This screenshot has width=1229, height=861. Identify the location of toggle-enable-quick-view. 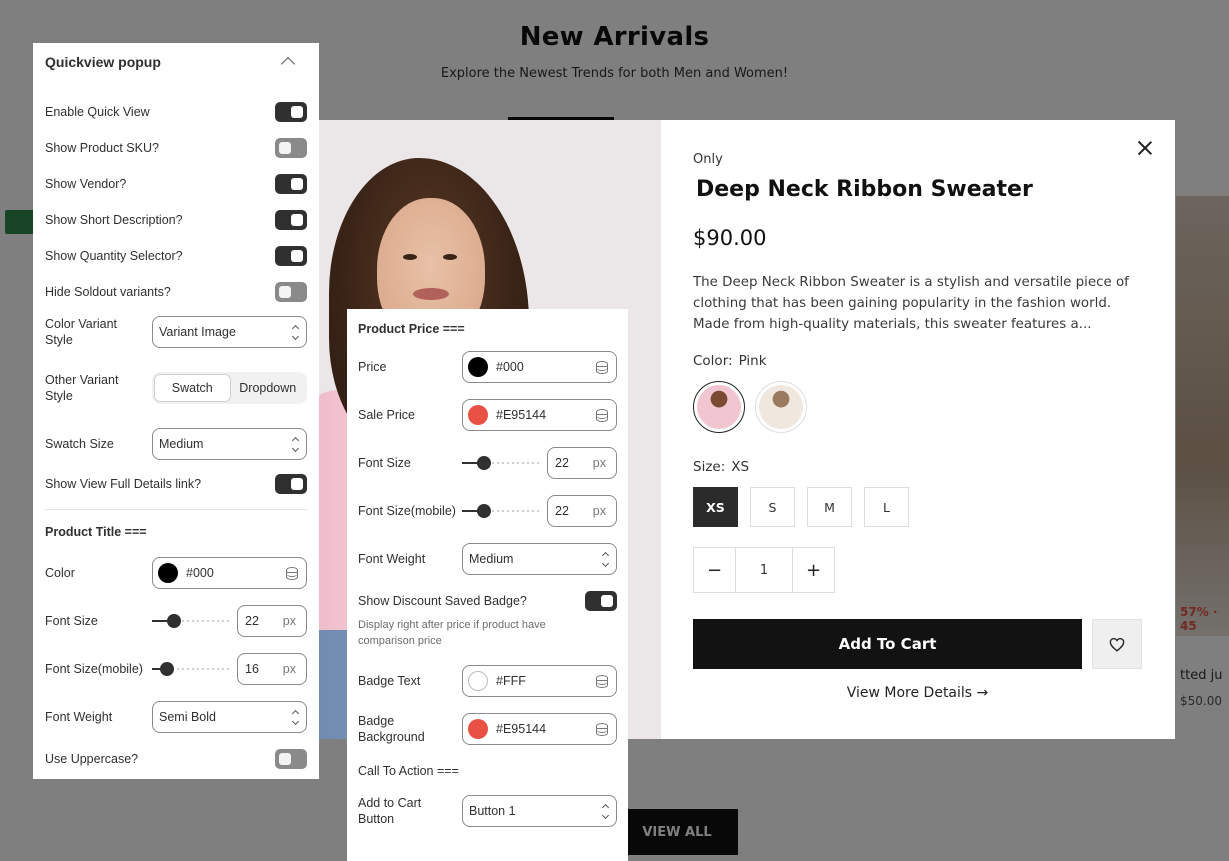
(291, 112).